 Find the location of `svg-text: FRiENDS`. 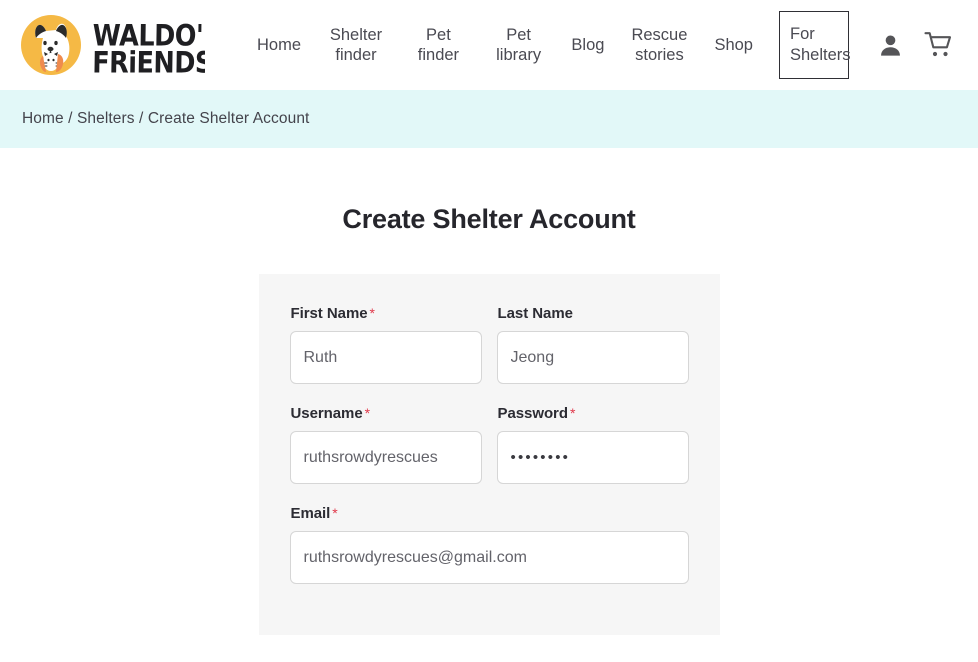

svg-text: FRiENDS is located at coordinates (149, 59).